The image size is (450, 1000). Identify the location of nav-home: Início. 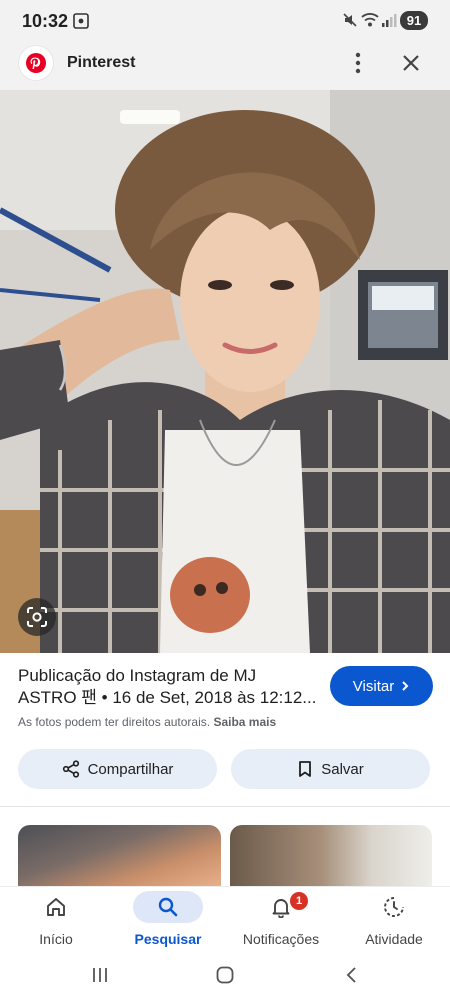
(56, 921).